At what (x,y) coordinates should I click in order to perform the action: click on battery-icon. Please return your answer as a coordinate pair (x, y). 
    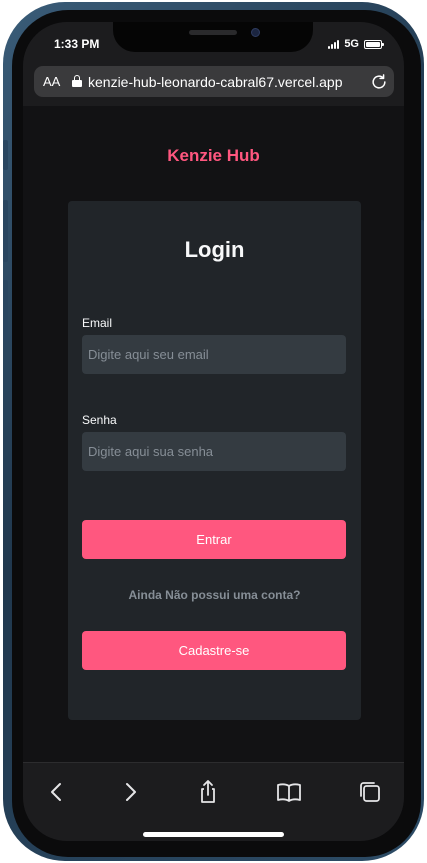
    Looking at the image, I should click on (374, 44).